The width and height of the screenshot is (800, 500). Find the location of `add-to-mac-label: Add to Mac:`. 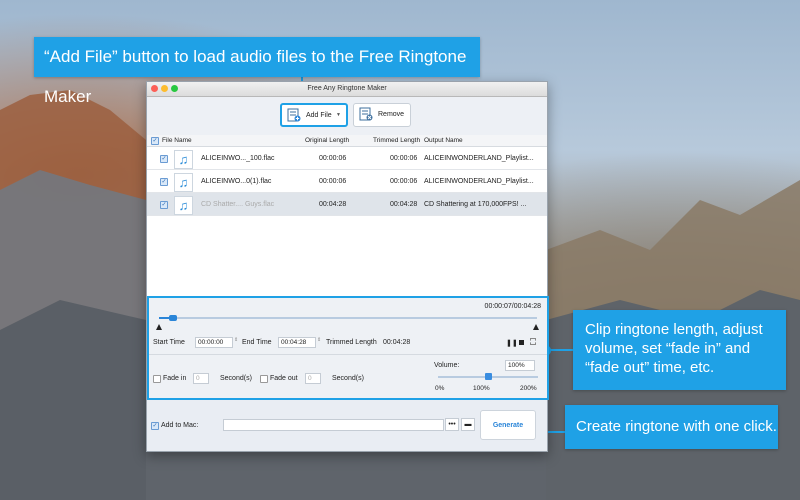

add-to-mac-label: Add to Mac: is located at coordinates (180, 425).